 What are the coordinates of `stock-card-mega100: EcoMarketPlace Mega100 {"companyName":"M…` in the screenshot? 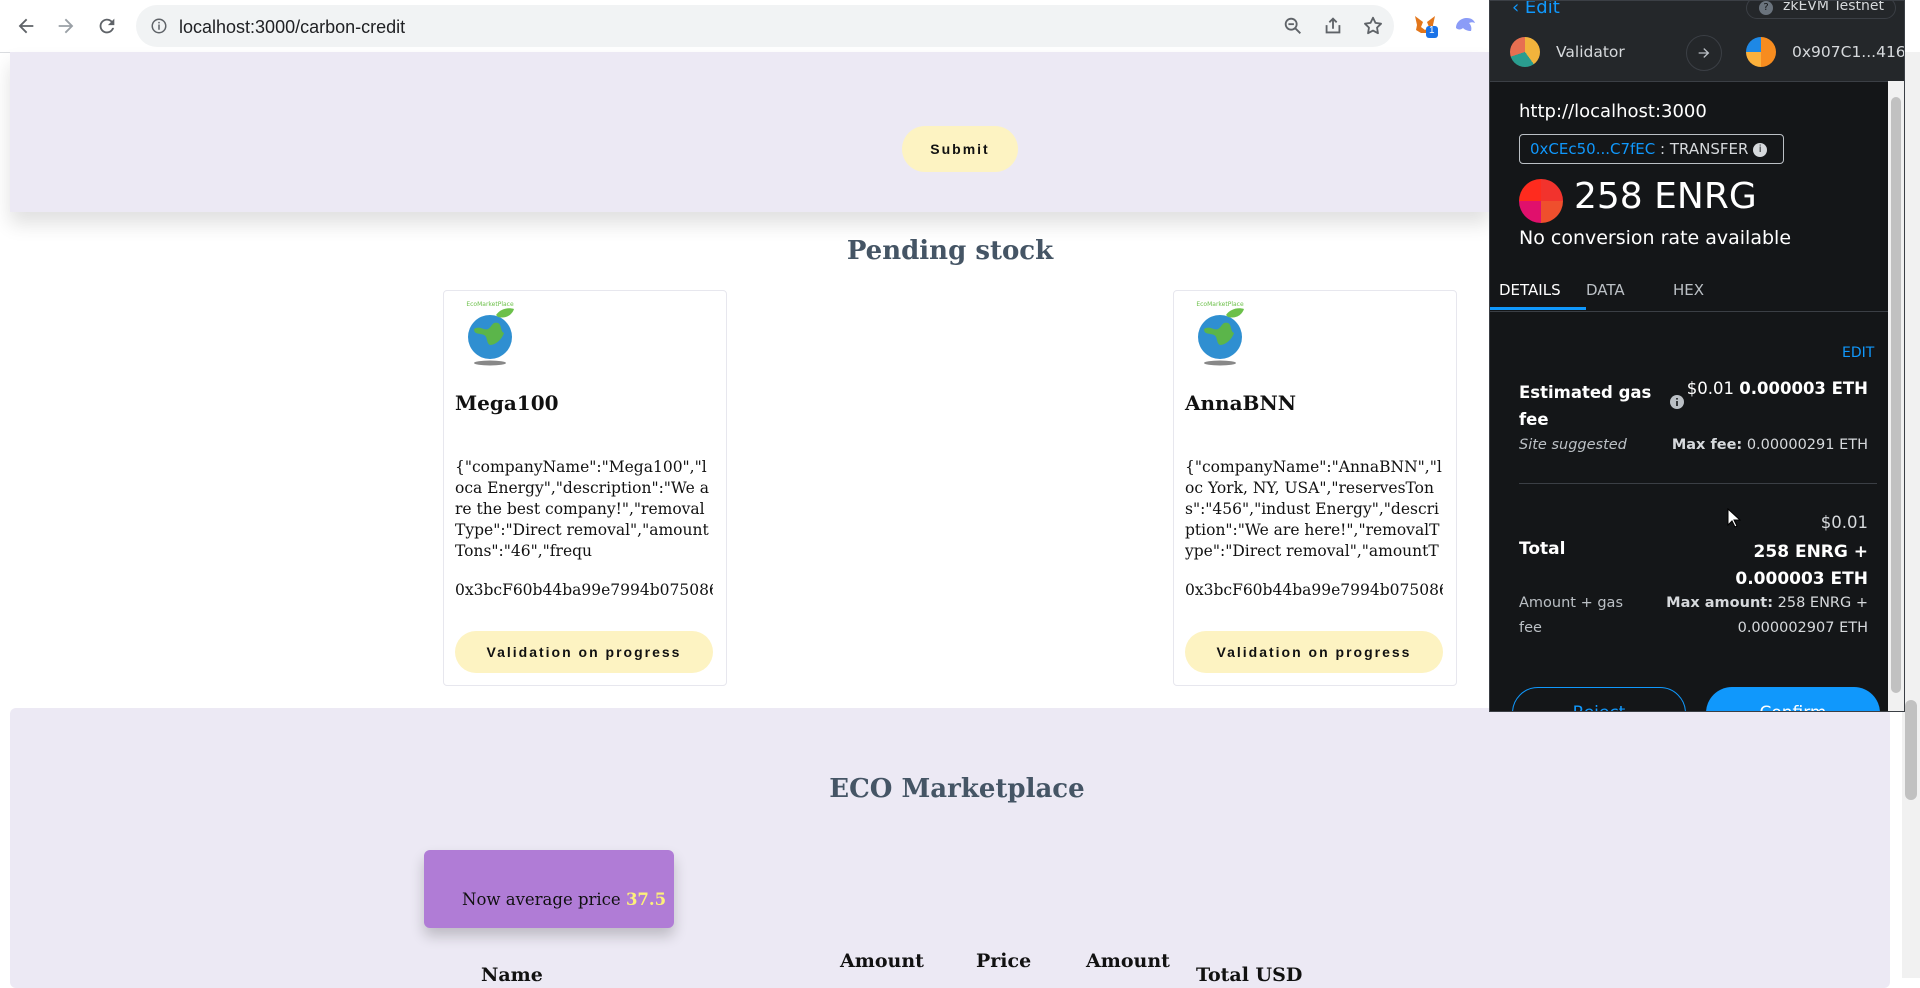 It's located at (585, 488).